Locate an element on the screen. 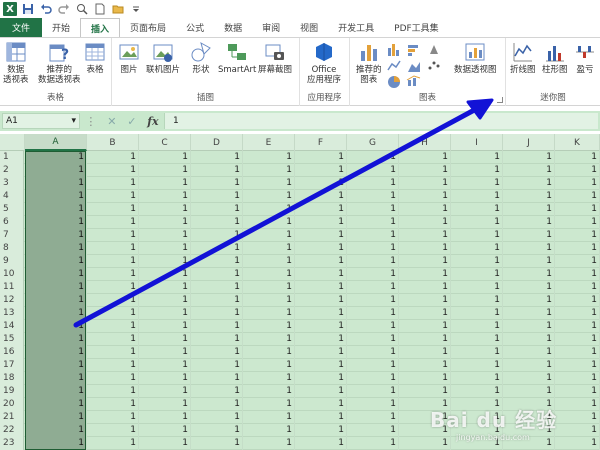 This screenshot has height=450, width=600. cell-a23: 1 is located at coordinates (56, 443).